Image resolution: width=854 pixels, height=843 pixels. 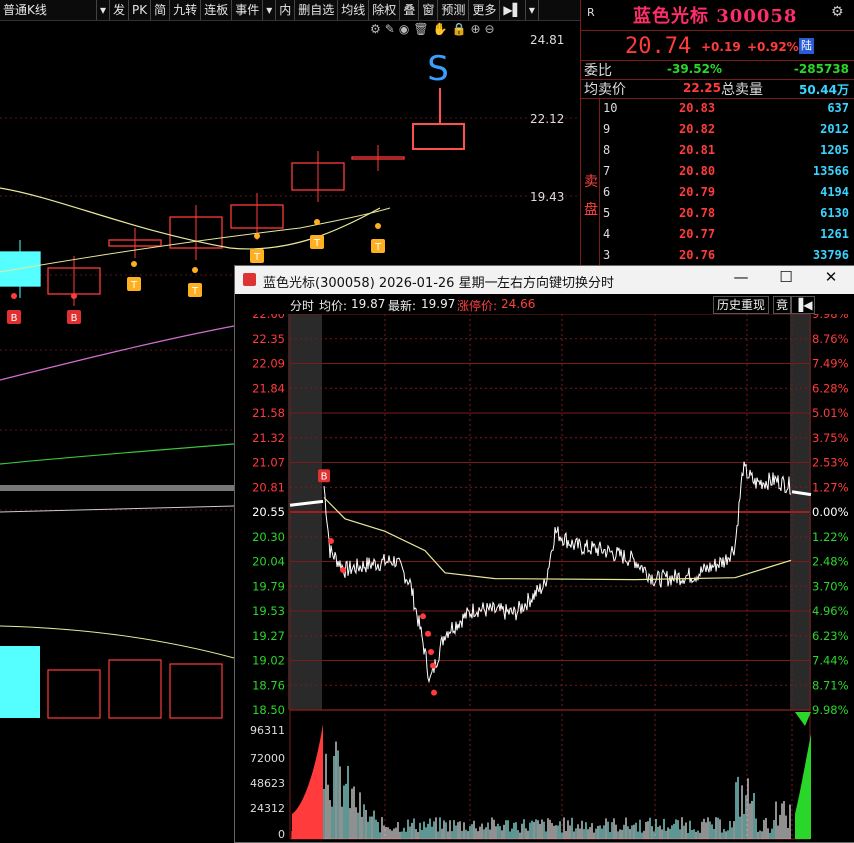 I want to click on orderbook-row: 9 20.82 2012, so click(x=717, y=132).